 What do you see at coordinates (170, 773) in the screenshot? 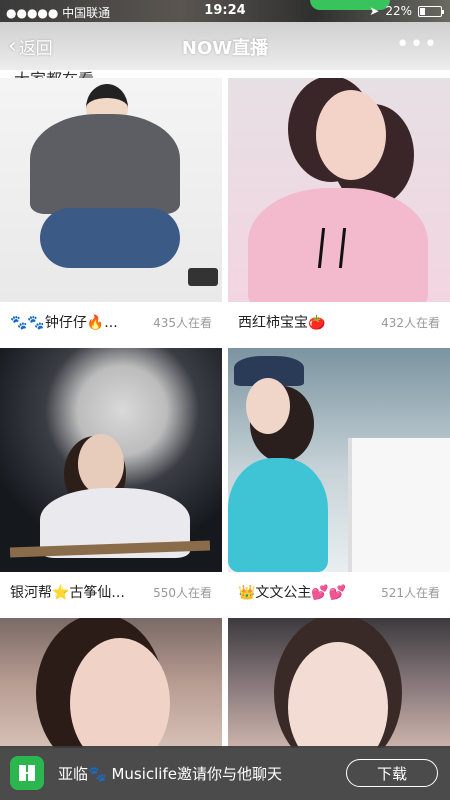
I see `invite-message: 亚临🐾 Musiclife邀请你与他聊天` at bounding box center [170, 773].